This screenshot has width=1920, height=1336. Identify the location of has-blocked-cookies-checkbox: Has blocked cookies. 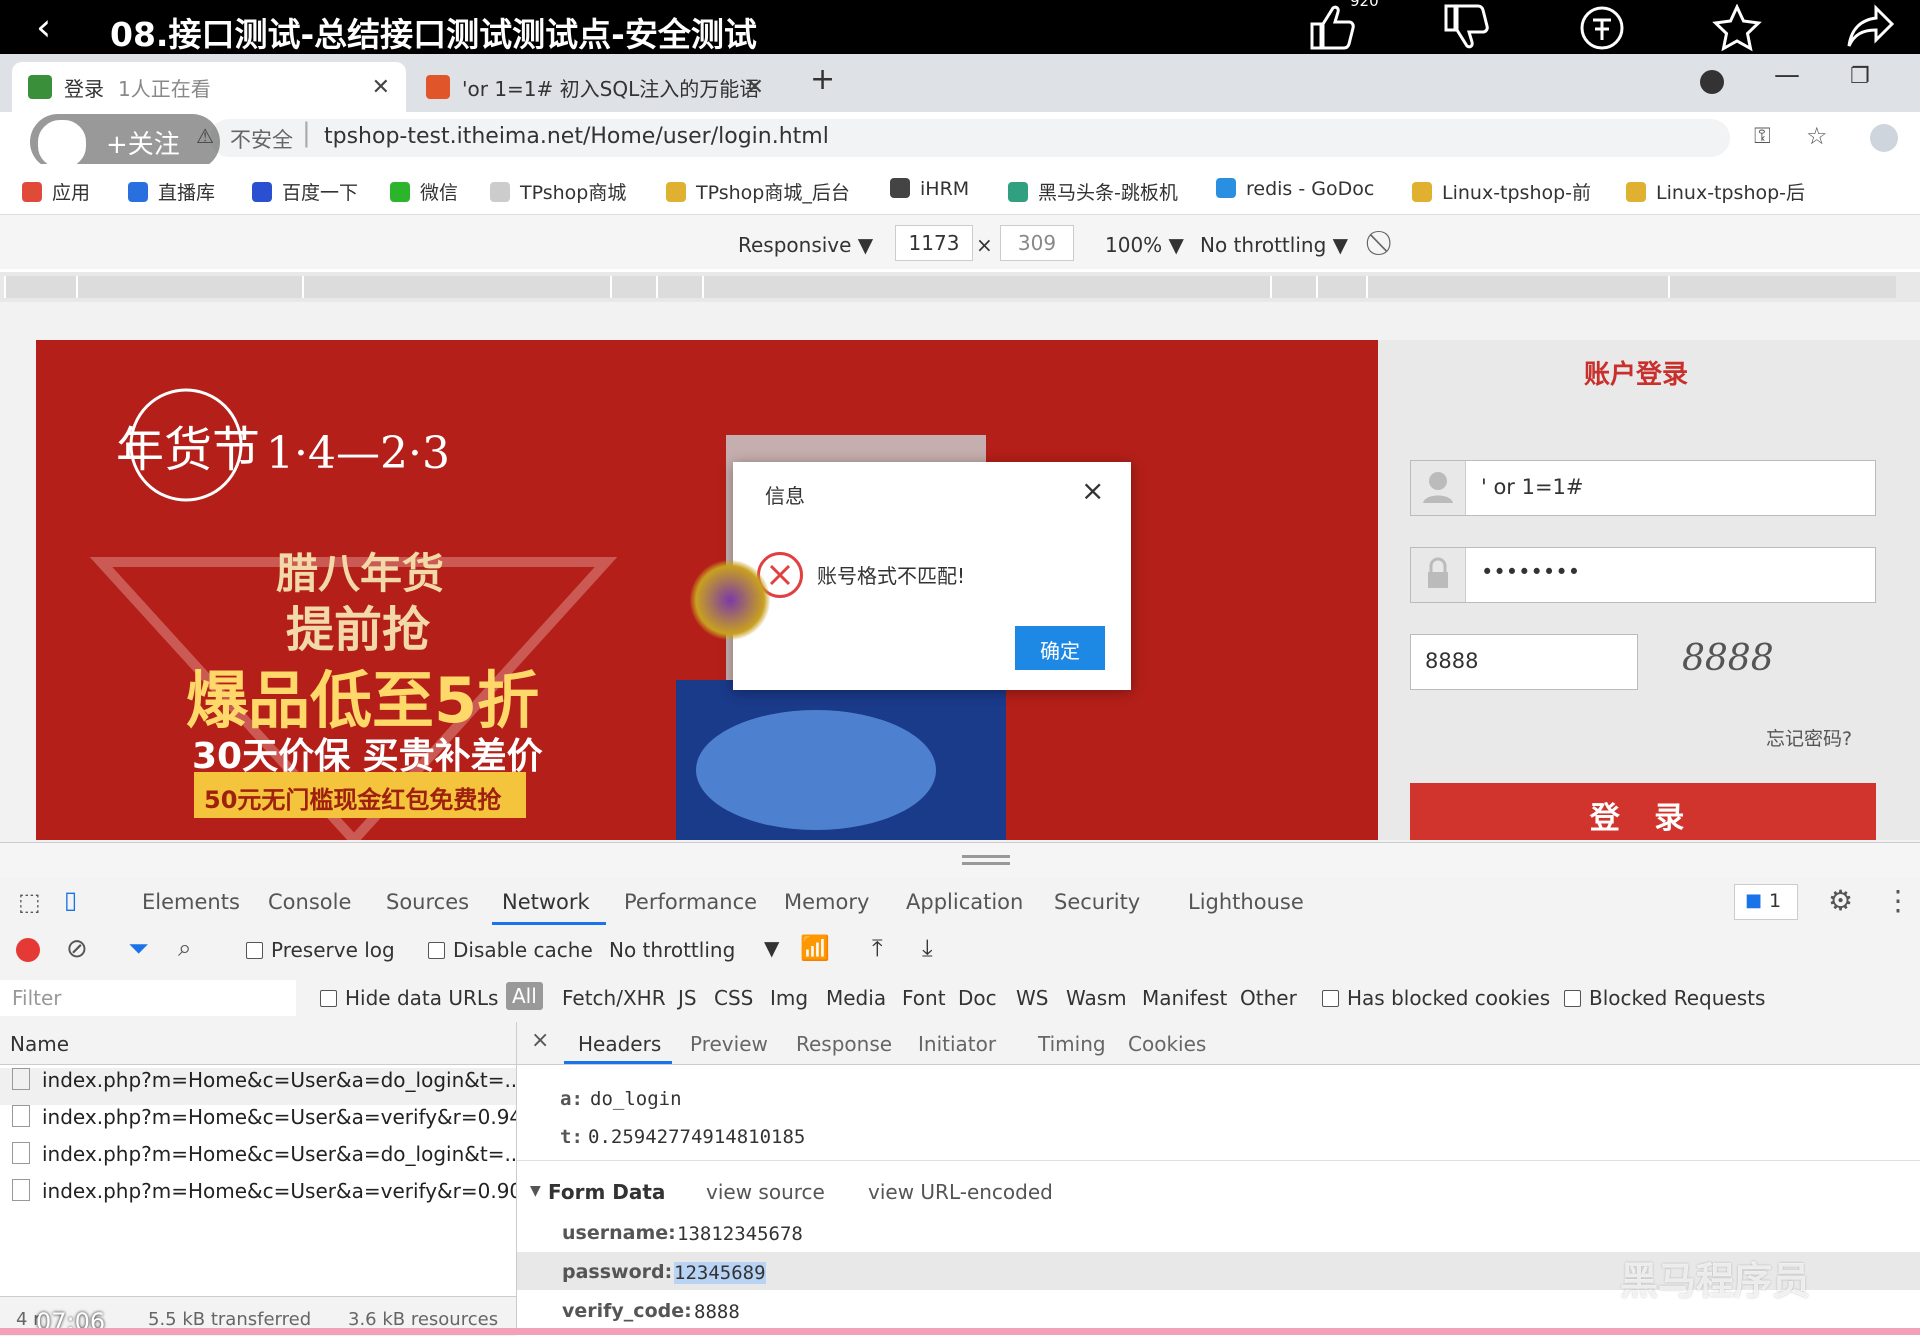
(1436, 998).